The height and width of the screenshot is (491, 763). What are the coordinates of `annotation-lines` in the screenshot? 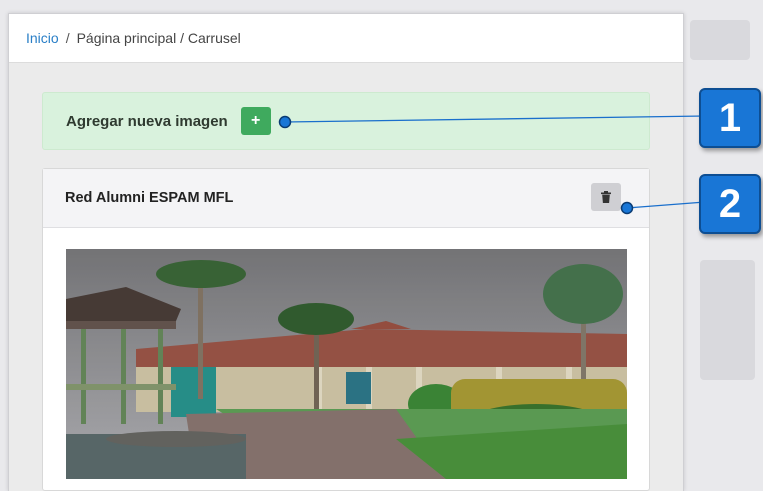 It's located at (492, 165).